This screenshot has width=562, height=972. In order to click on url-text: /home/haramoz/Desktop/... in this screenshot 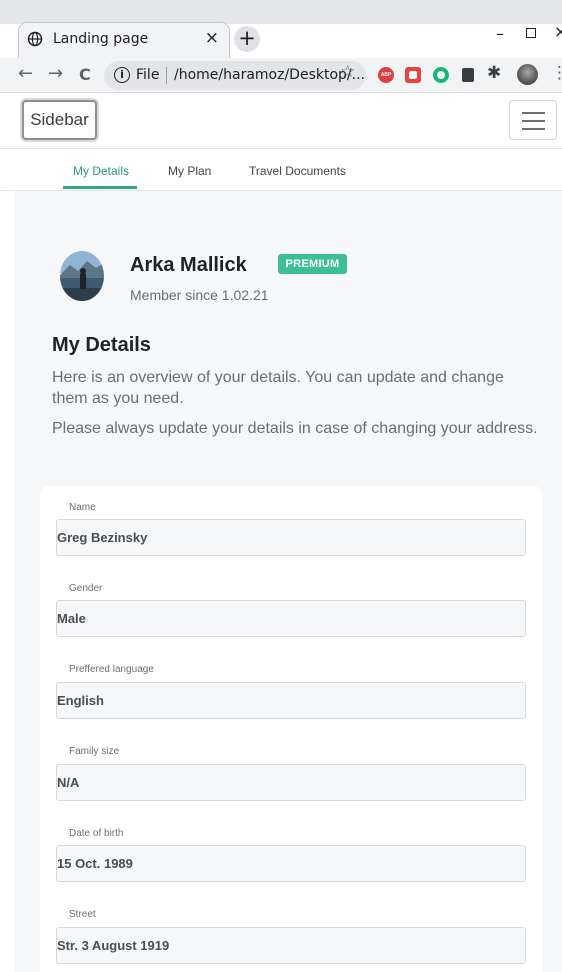, I will do `click(269, 75)`.